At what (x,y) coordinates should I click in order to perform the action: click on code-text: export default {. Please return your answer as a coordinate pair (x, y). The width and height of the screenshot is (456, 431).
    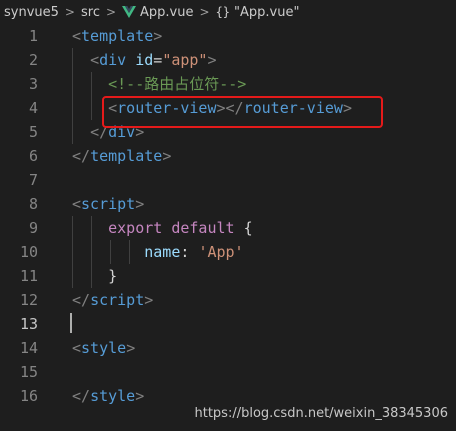
    Looking at the image, I should click on (162, 228).